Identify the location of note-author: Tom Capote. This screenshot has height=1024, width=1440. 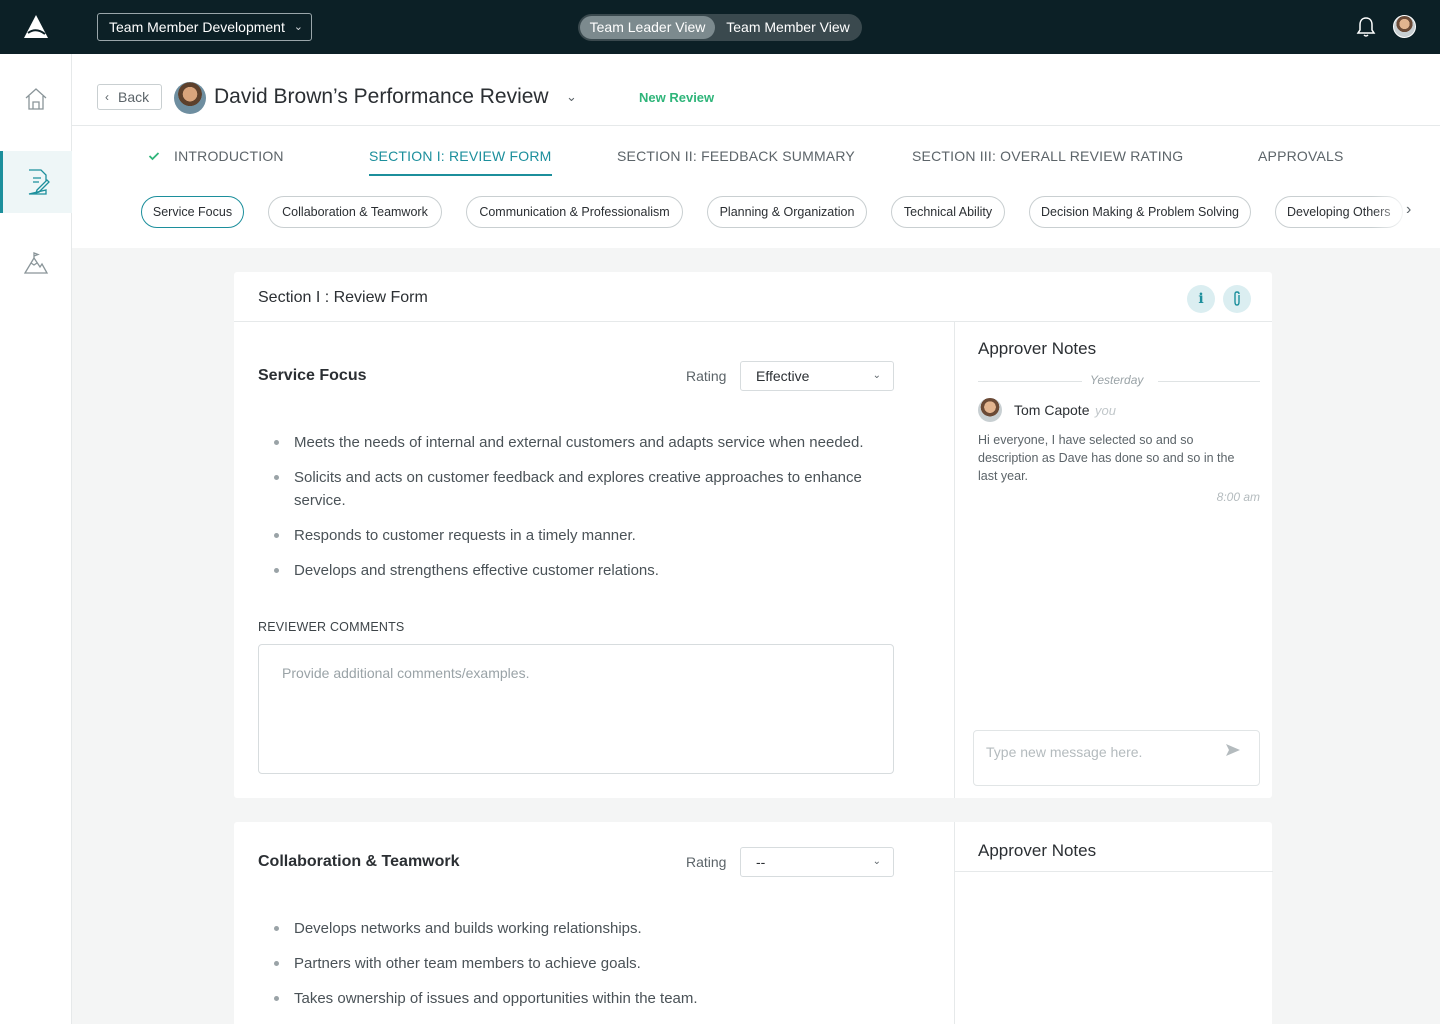
(1052, 410).